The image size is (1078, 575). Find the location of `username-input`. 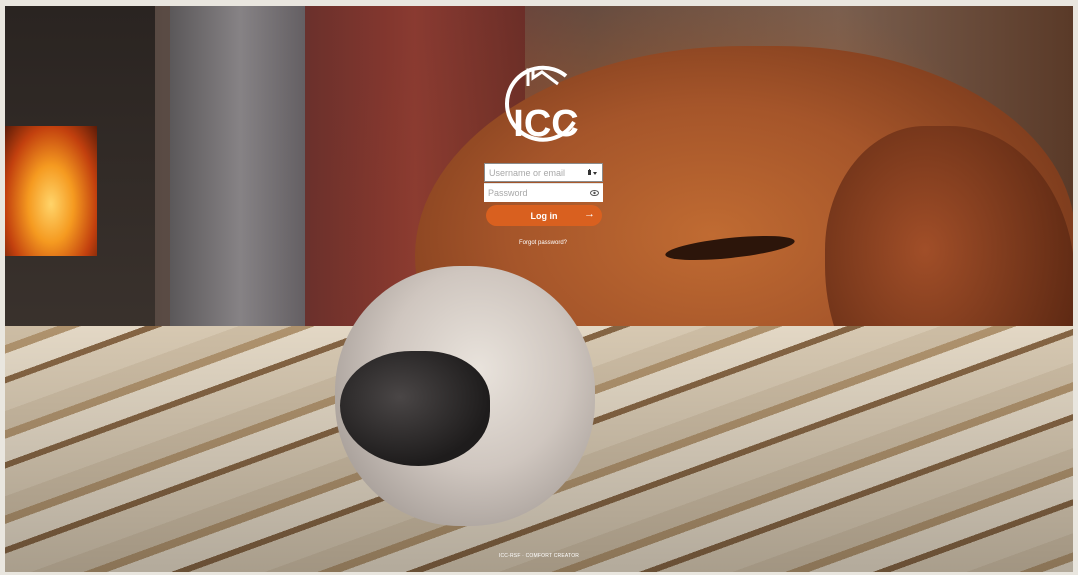

username-input is located at coordinates (537, 172).